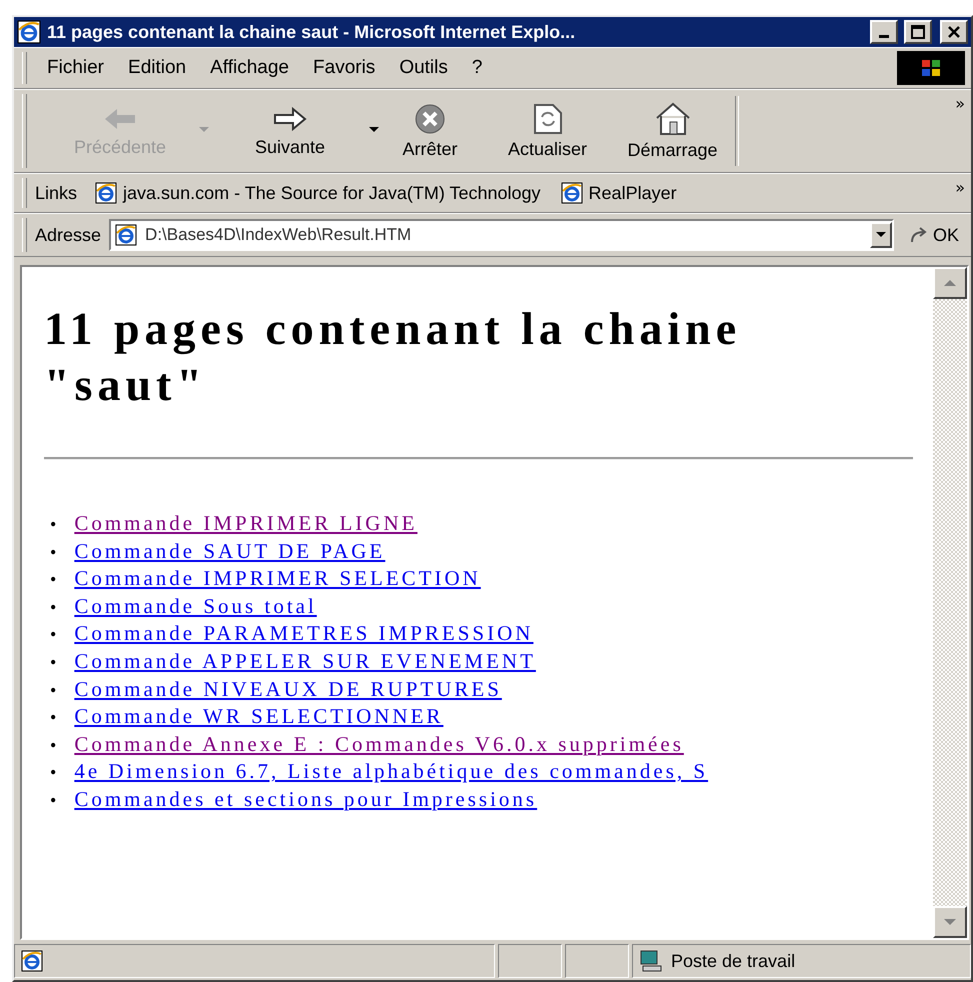  Describe the element at coordinates (672, 119) in the screenshot. I see `home-icon` at that location.